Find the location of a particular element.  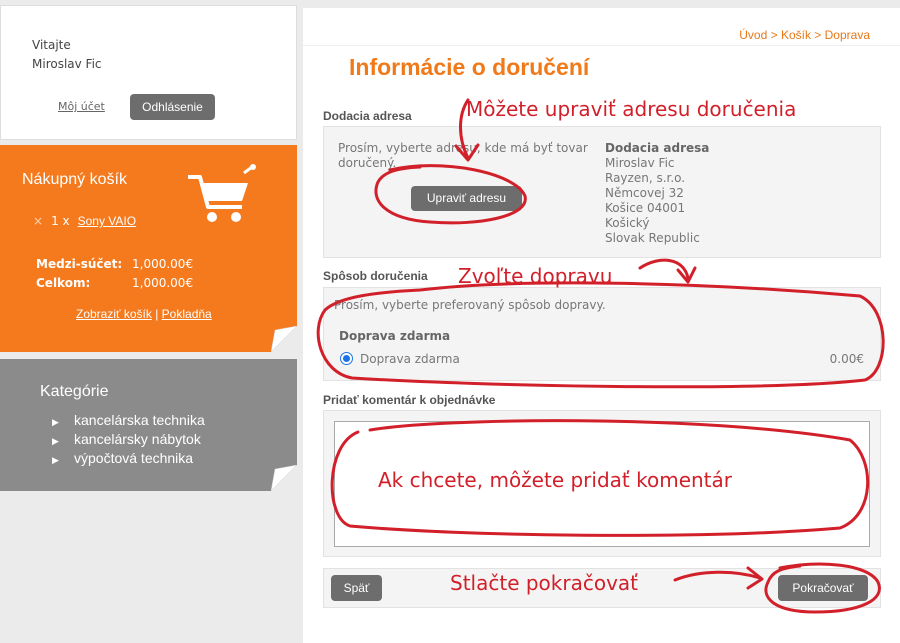

remove-item-icon: × is located at coordinates (38, 221).